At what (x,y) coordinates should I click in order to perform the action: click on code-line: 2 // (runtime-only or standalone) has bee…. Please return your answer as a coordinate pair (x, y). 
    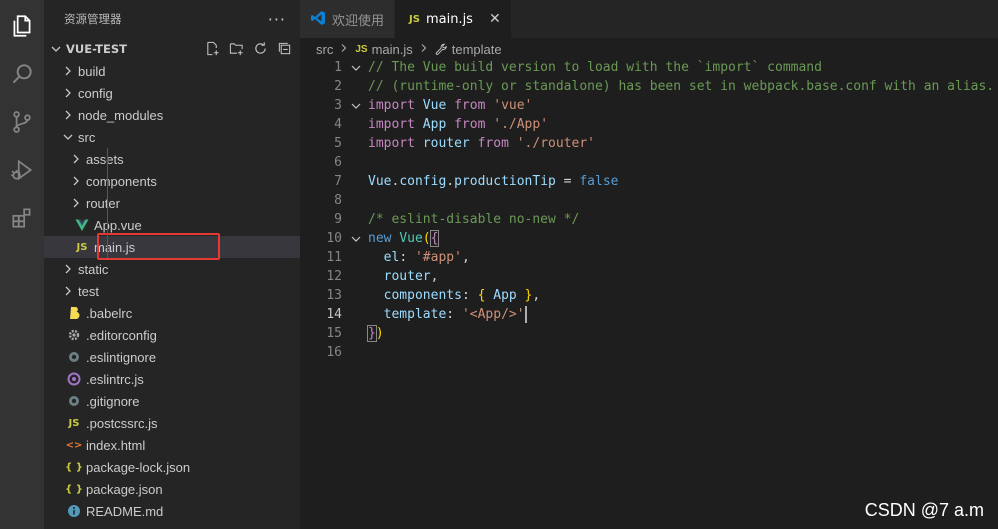
    Looking at the image, I should click on (649, 86).